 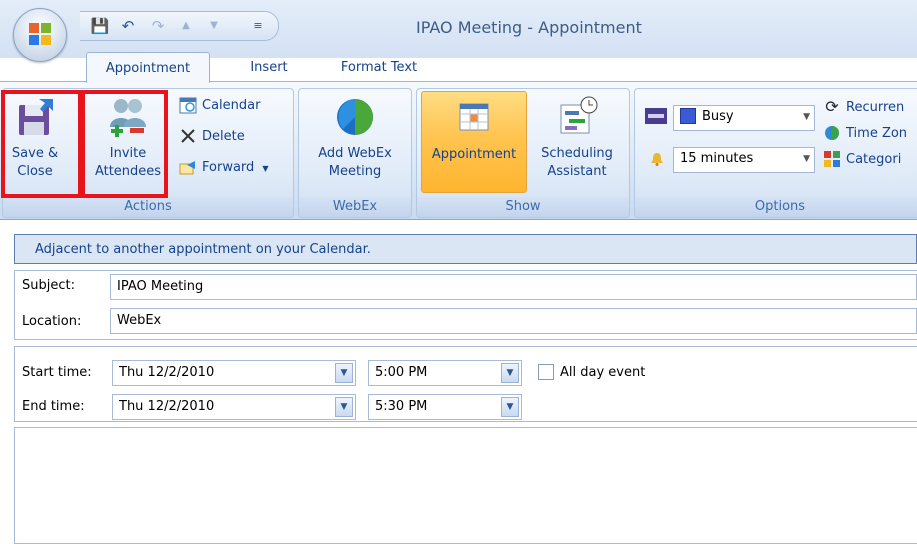 What do you see at coordinates (513, 321) in the screenshot?
I see `location-field: WebEx` at bounding box center [513, 321].